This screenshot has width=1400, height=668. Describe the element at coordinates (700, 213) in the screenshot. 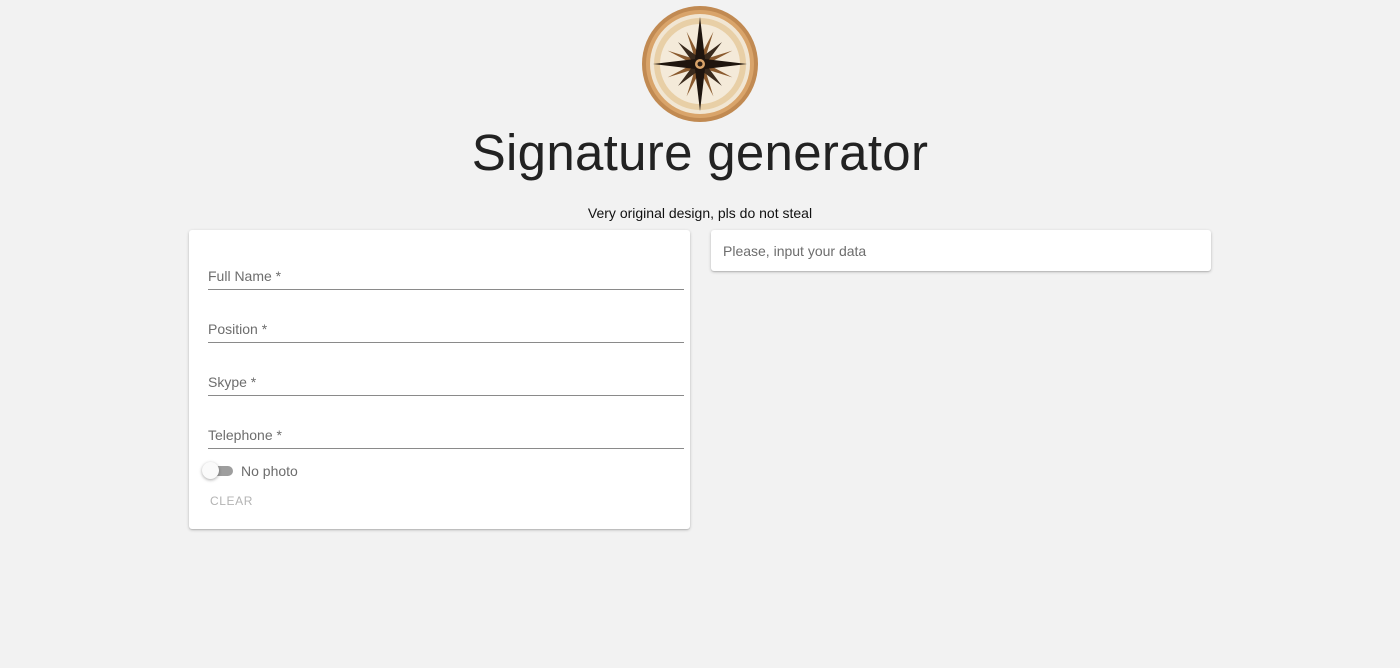

I see `page-subtitle: Very original design, pls do not steal` at that location.